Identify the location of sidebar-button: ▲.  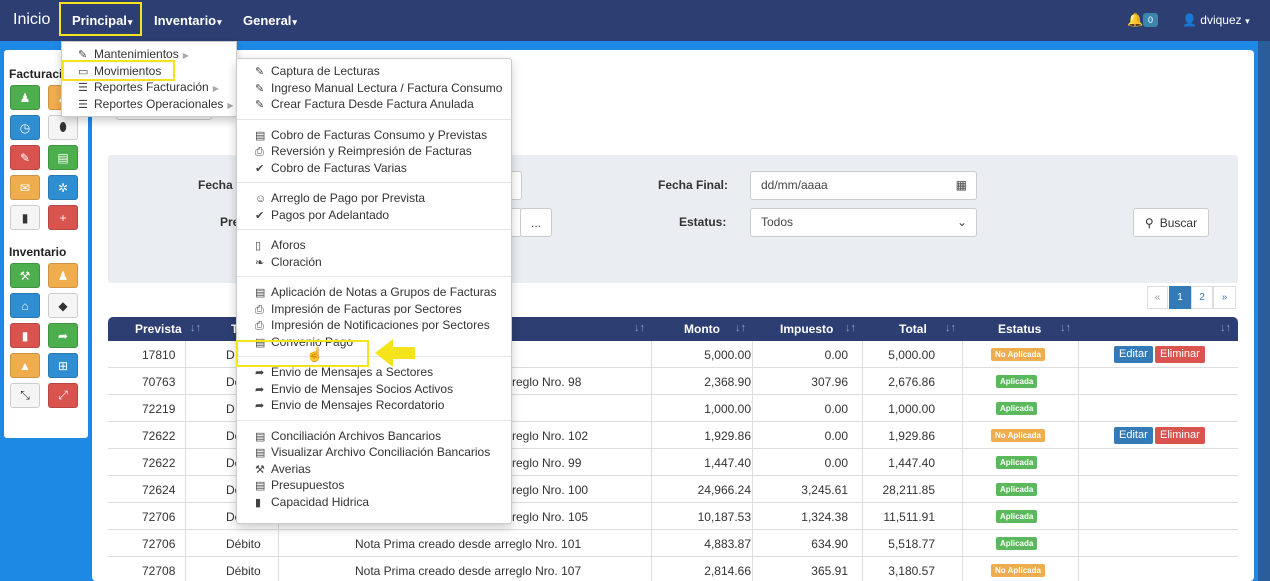
(25, 365).